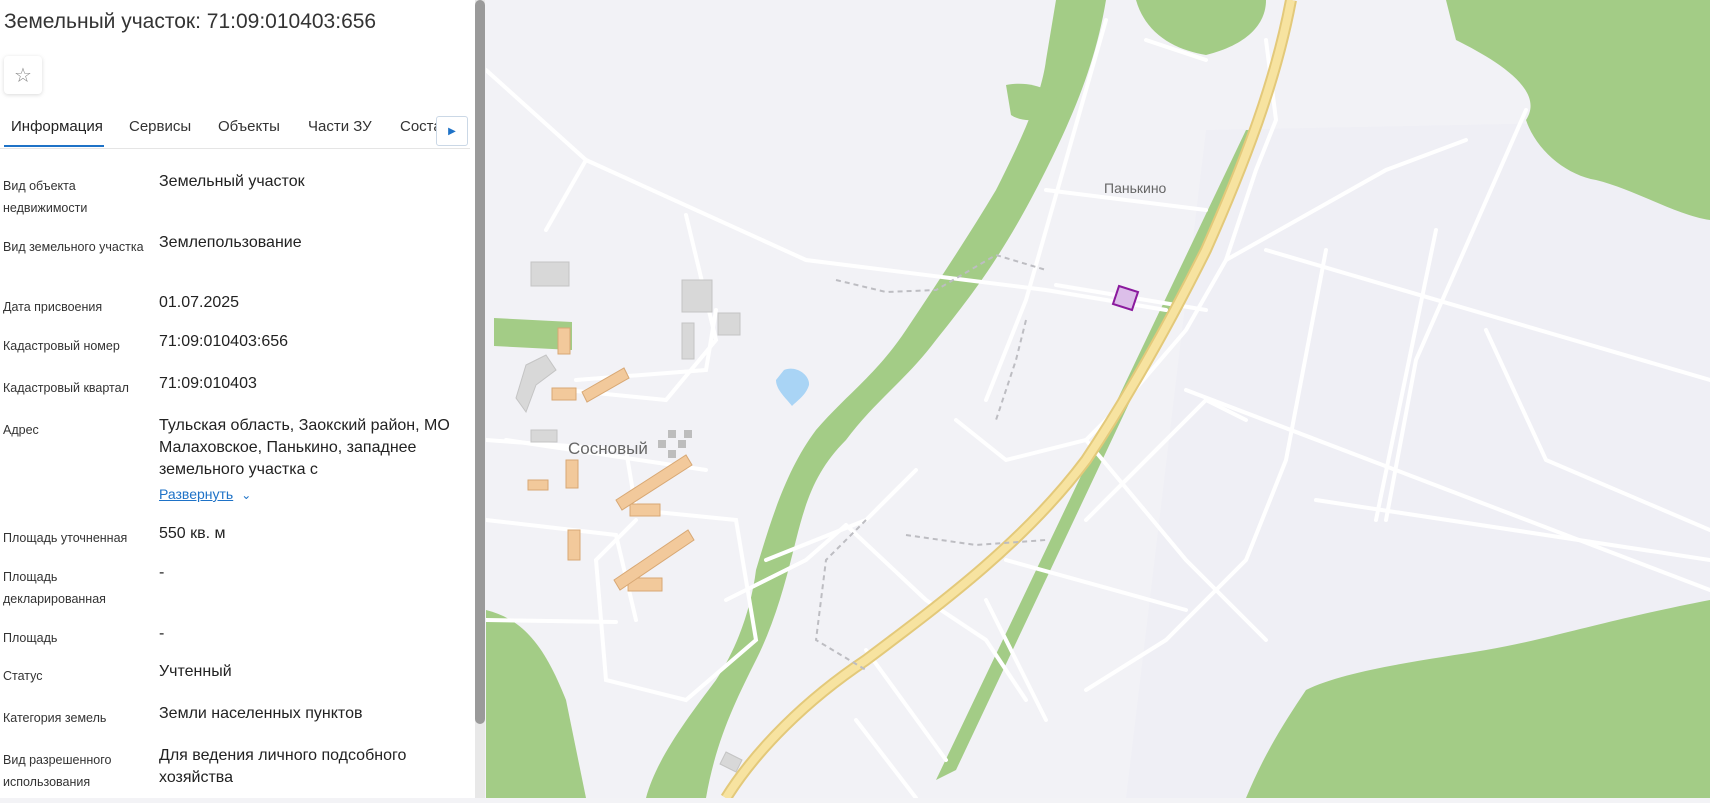 Image resolution: width=1710 pixels, height=803 pixels. I want to click on favorite-button: ☆, so click(23, 75).